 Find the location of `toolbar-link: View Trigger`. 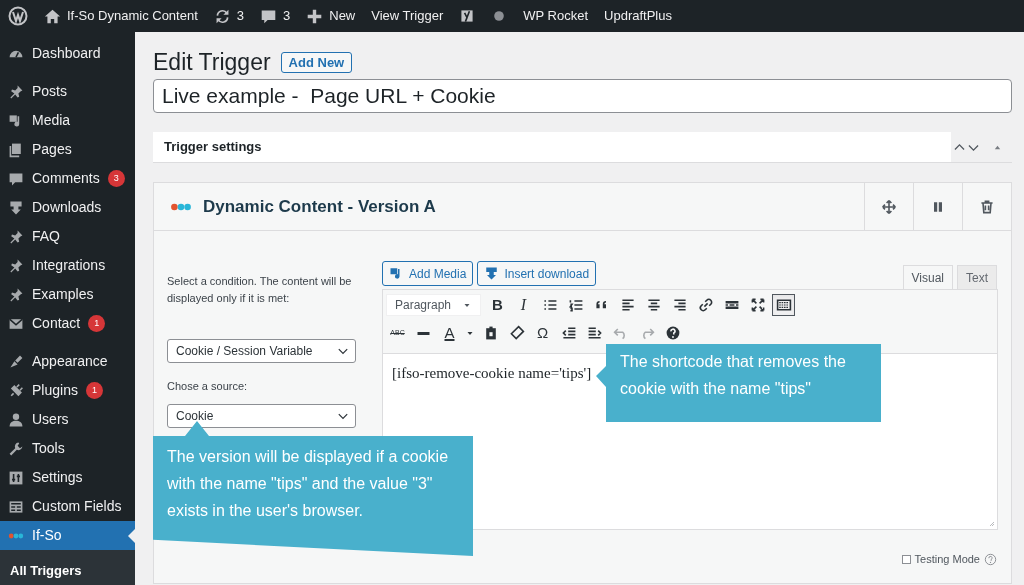

toolbar-link: View Trigger is located at coordinates (407, 16).